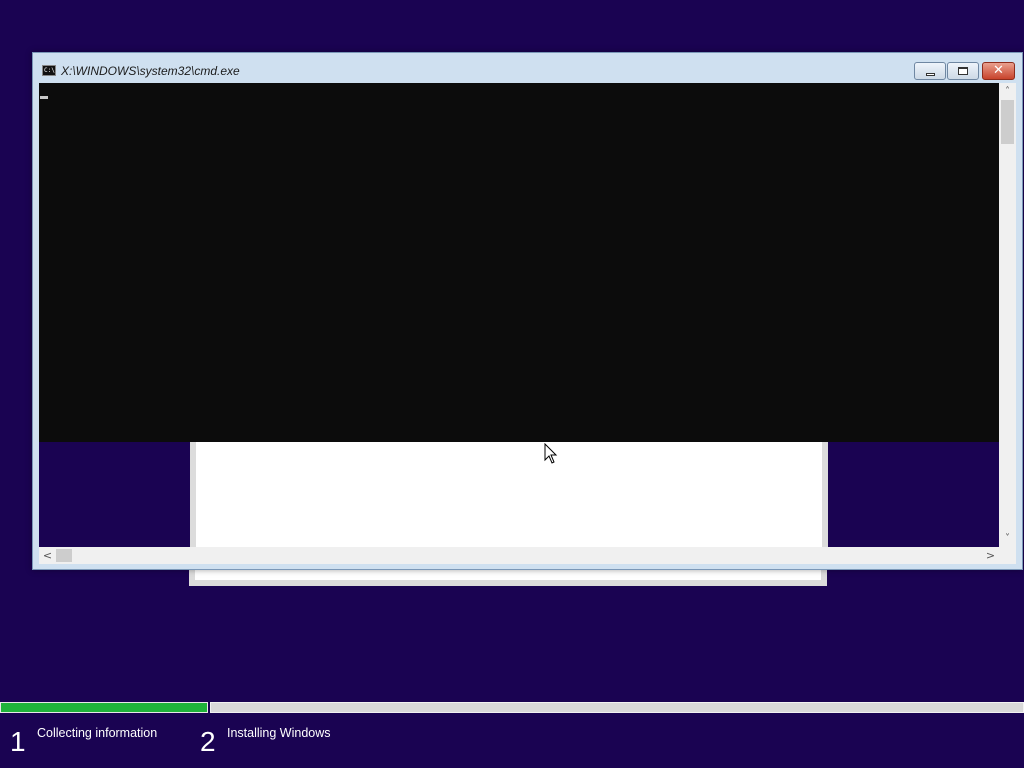 The height and width of the screenshot is (768, 1024). What do you see at coordinates (150, 71) in the screenshot?
I see `window-title: X:\WINDOWS\system32\cmd.exe` at bounding box center [150, 71].